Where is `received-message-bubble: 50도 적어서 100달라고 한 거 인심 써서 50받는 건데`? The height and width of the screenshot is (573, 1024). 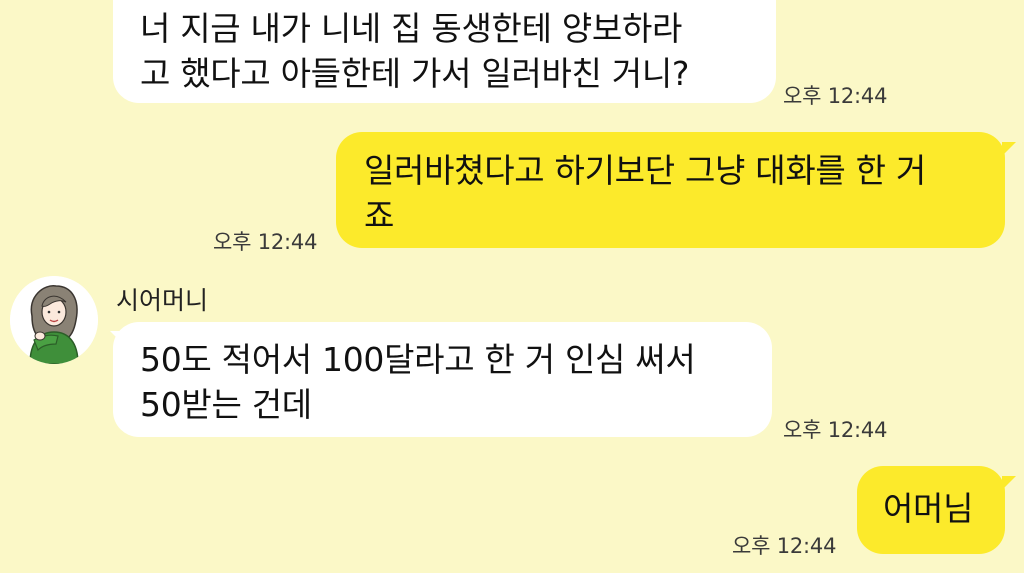 received-message-bubble: 50도 적어서 100달라고 한 거 인심 써서 50받는 건데 is located at coordinates (442, 379).